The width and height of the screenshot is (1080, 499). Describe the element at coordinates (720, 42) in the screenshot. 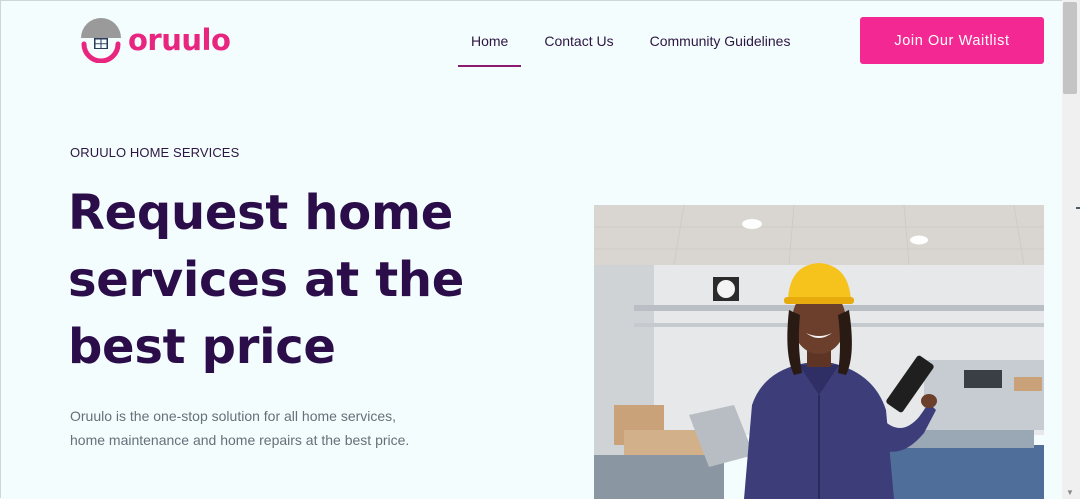

I see `nav-community-guidelines: Community Guidelines` at that location.